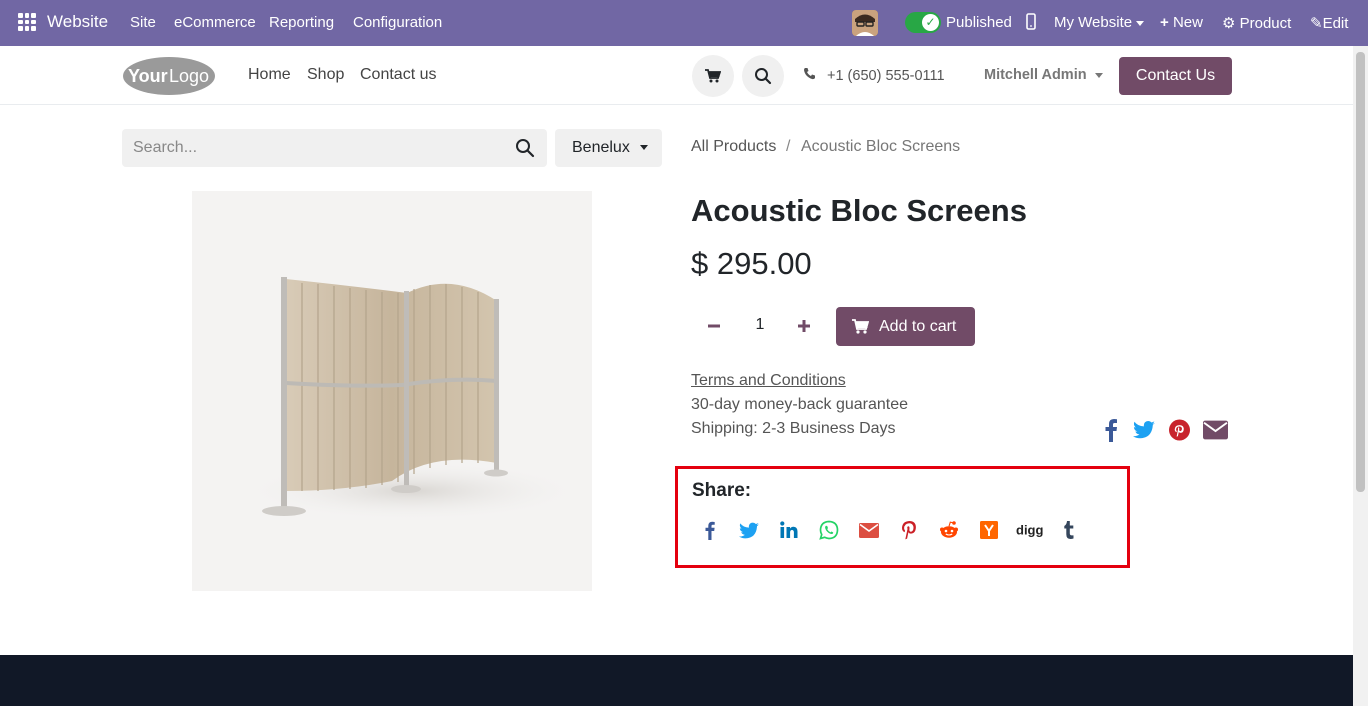  Describe the element at coordinates (800, 404) in the screenshot. I see `guarantee-text: 30-day money-back guarantee` at that location.